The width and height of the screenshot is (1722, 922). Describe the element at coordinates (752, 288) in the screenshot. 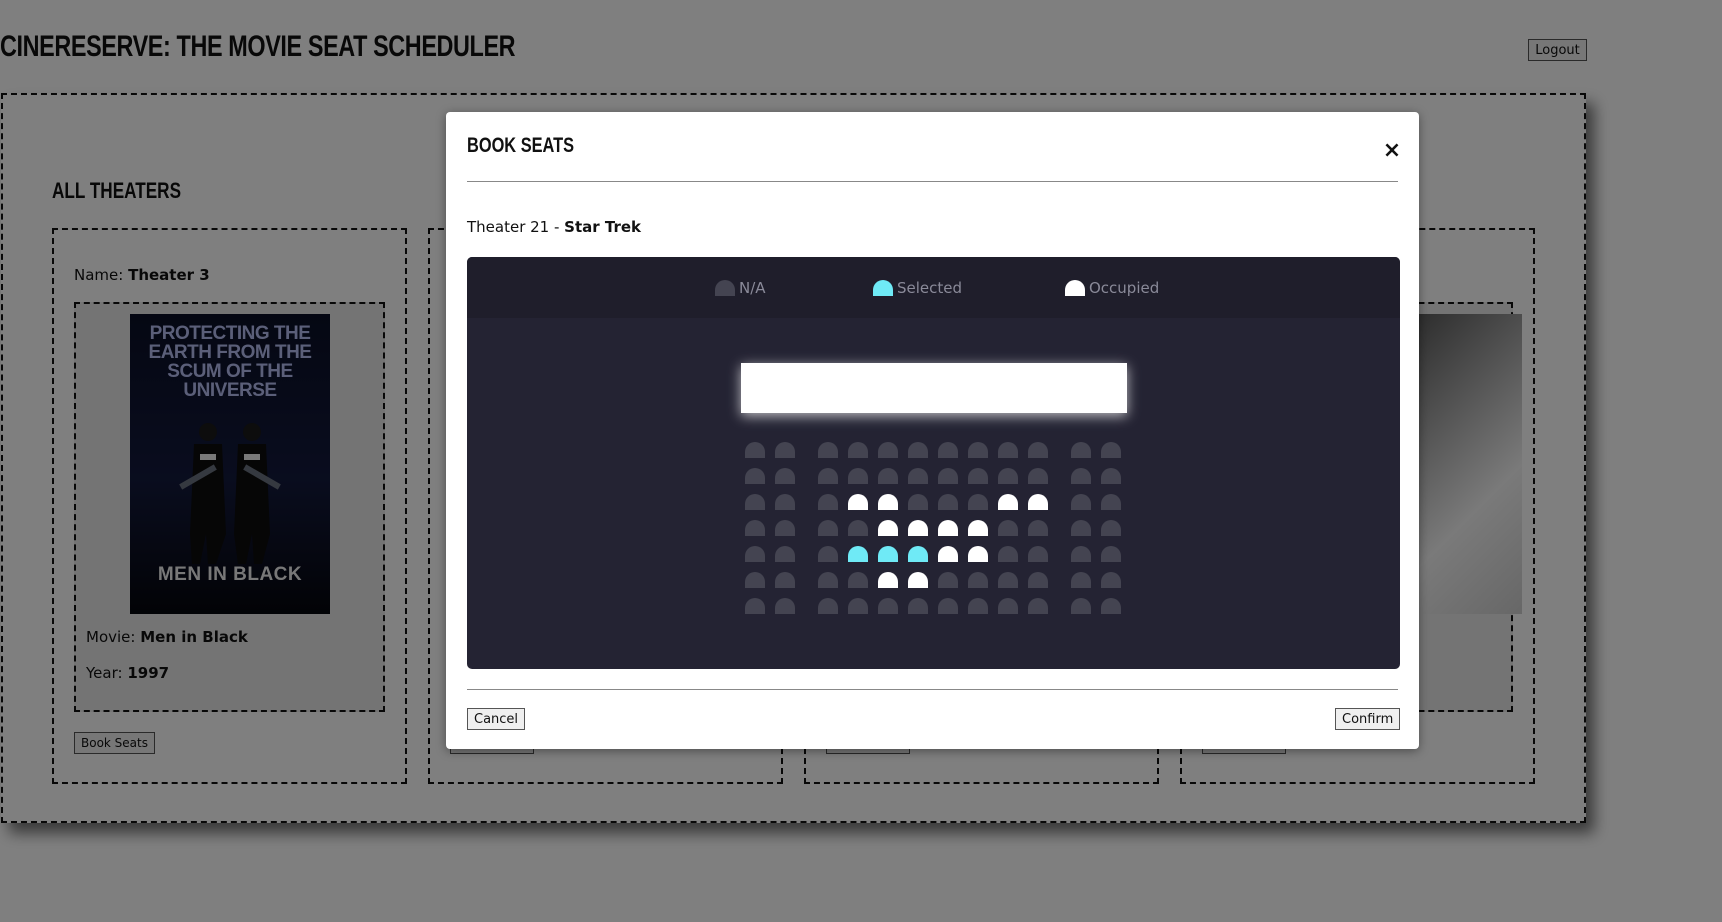

I see `legend-na-label: N/A` at that location.